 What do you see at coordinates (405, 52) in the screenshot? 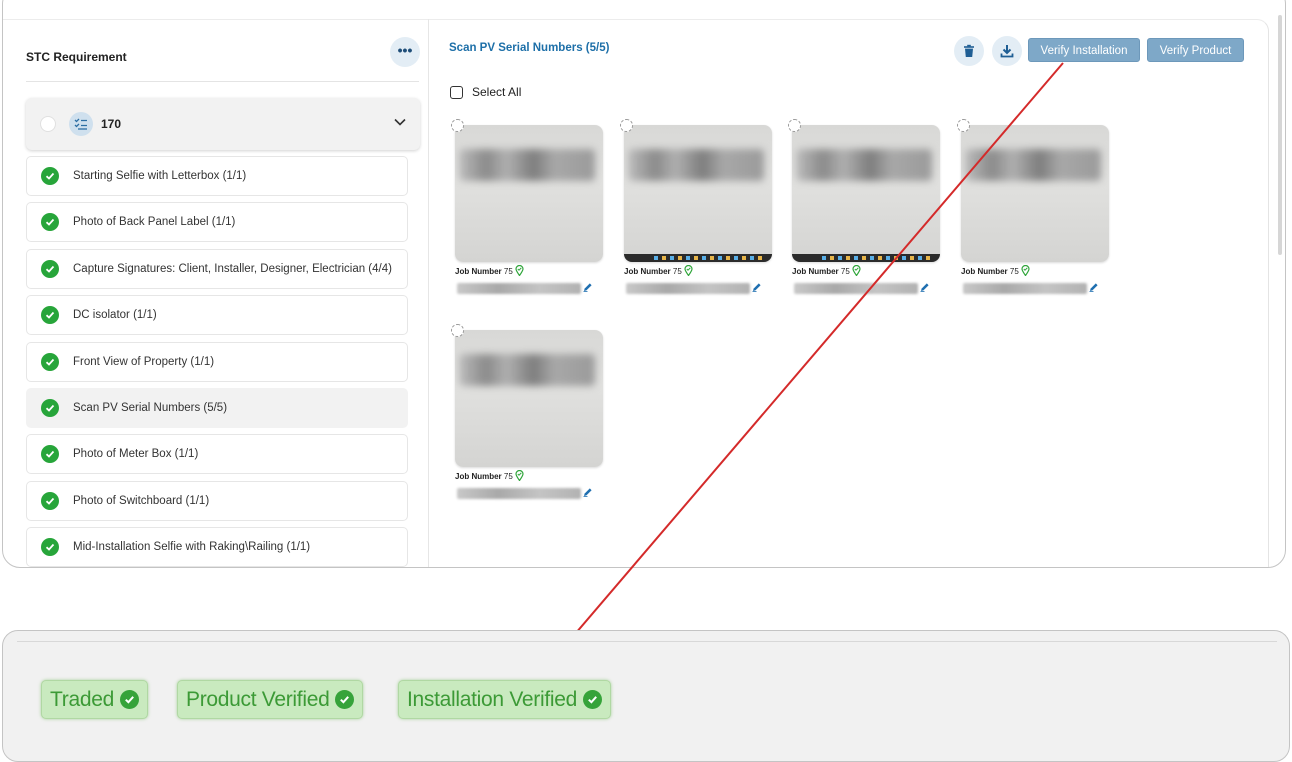
I see `more-options-button: •••` at bounding box center [405, 52].